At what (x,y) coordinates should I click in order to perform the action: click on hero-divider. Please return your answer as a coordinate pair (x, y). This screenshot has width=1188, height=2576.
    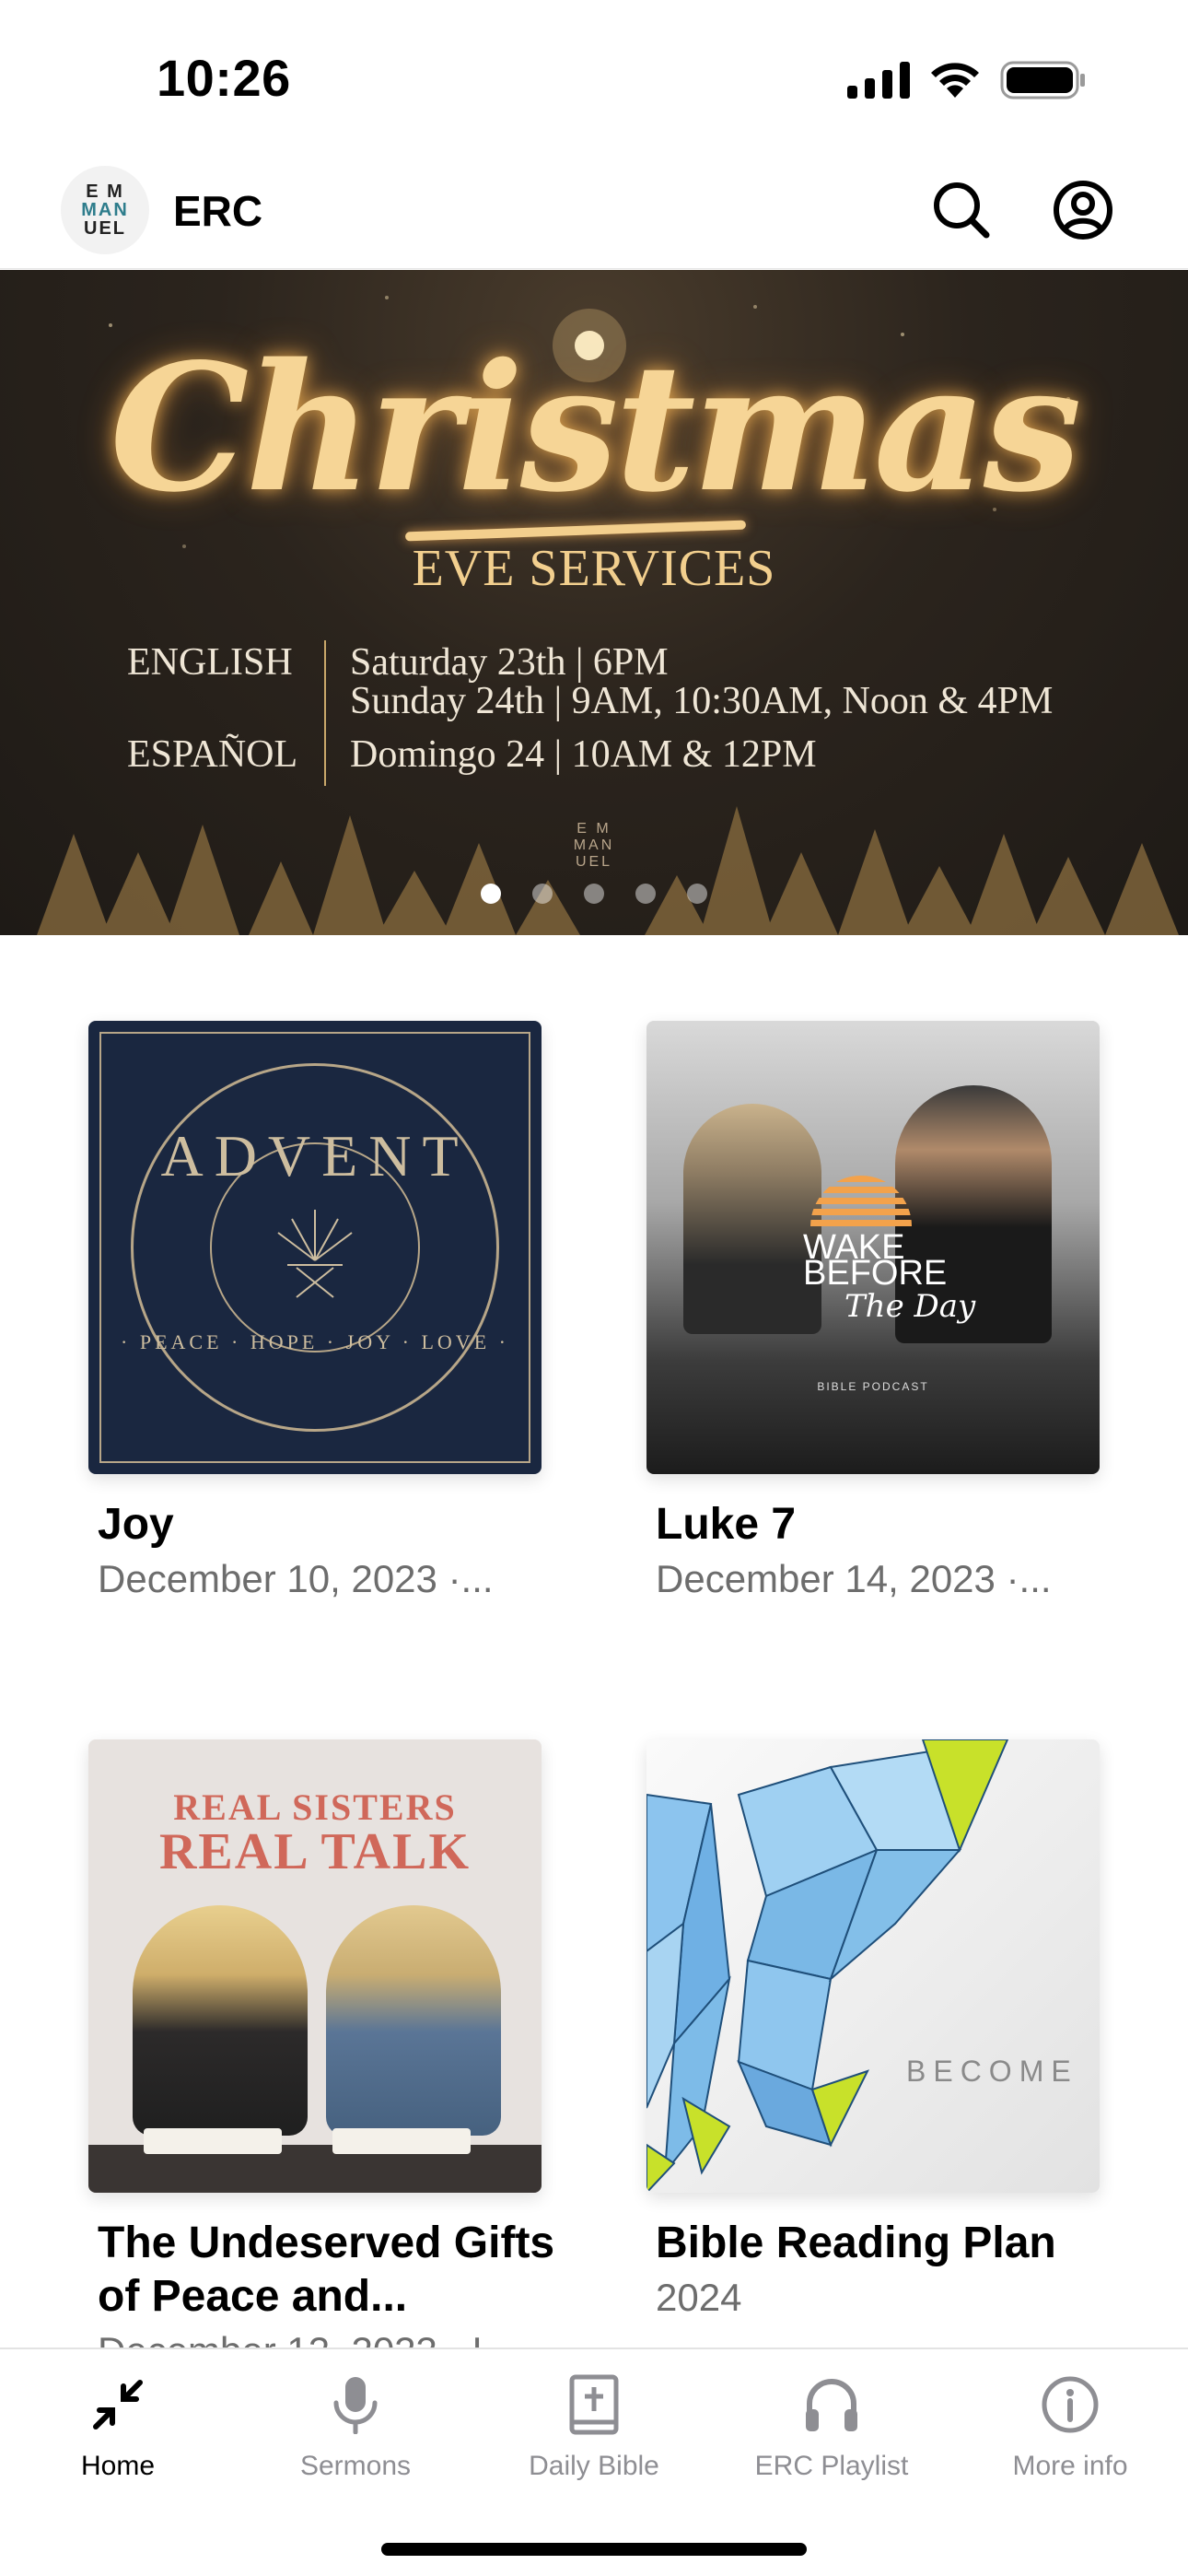
    Looking at the image, I should click on (325, 713).